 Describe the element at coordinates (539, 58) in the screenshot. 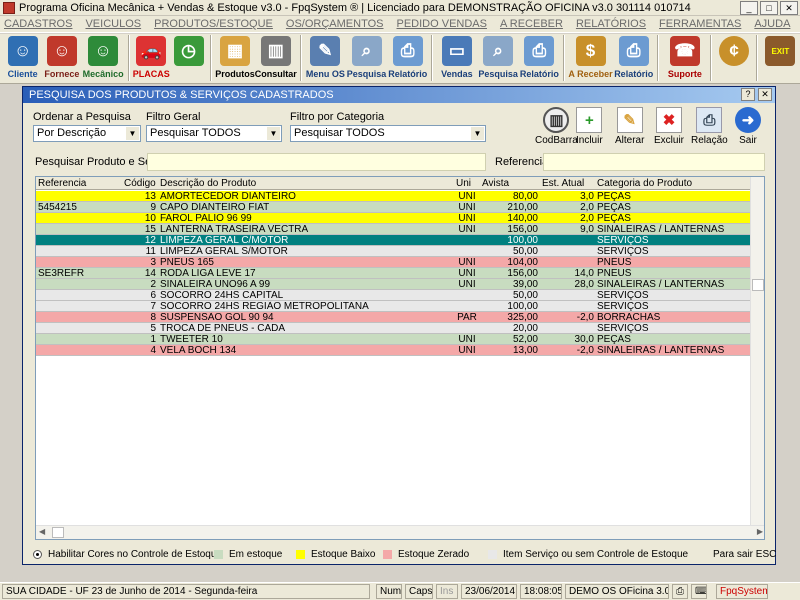

I see `relatorio-vendas-button: ⎙ Relatório` at that location.